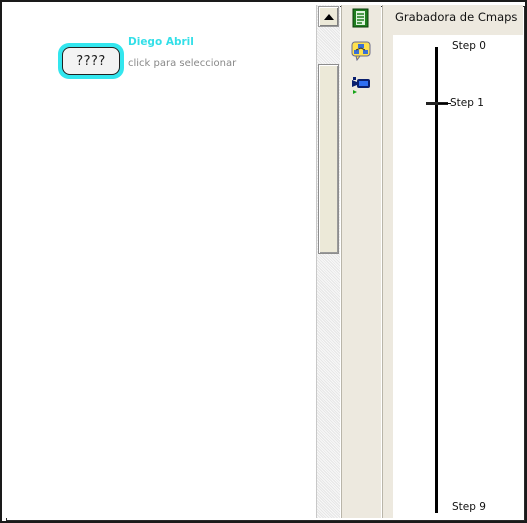 This screenshot has width=527, height=523. Describe the element at coordinates (328, 261) in the screenshot. I see `vertical-scrollbar` at that location.